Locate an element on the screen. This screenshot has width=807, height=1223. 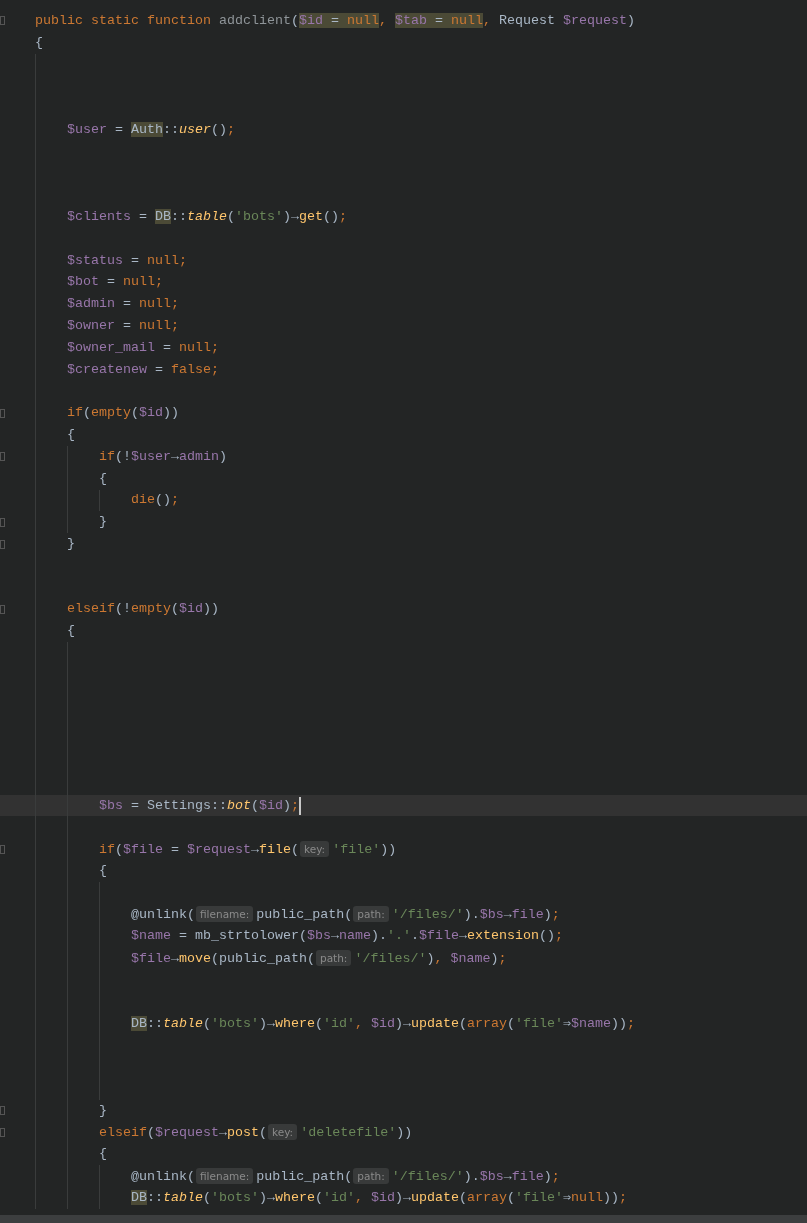
code-line: elseif(!empty($id)) is located at coordinates (143, 609).